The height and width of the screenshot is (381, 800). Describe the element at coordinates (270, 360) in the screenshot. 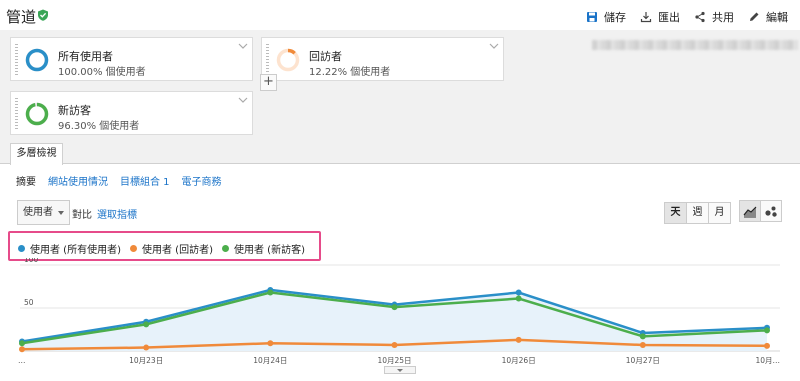

I see `x-tick-label: 10月24日` at that location.